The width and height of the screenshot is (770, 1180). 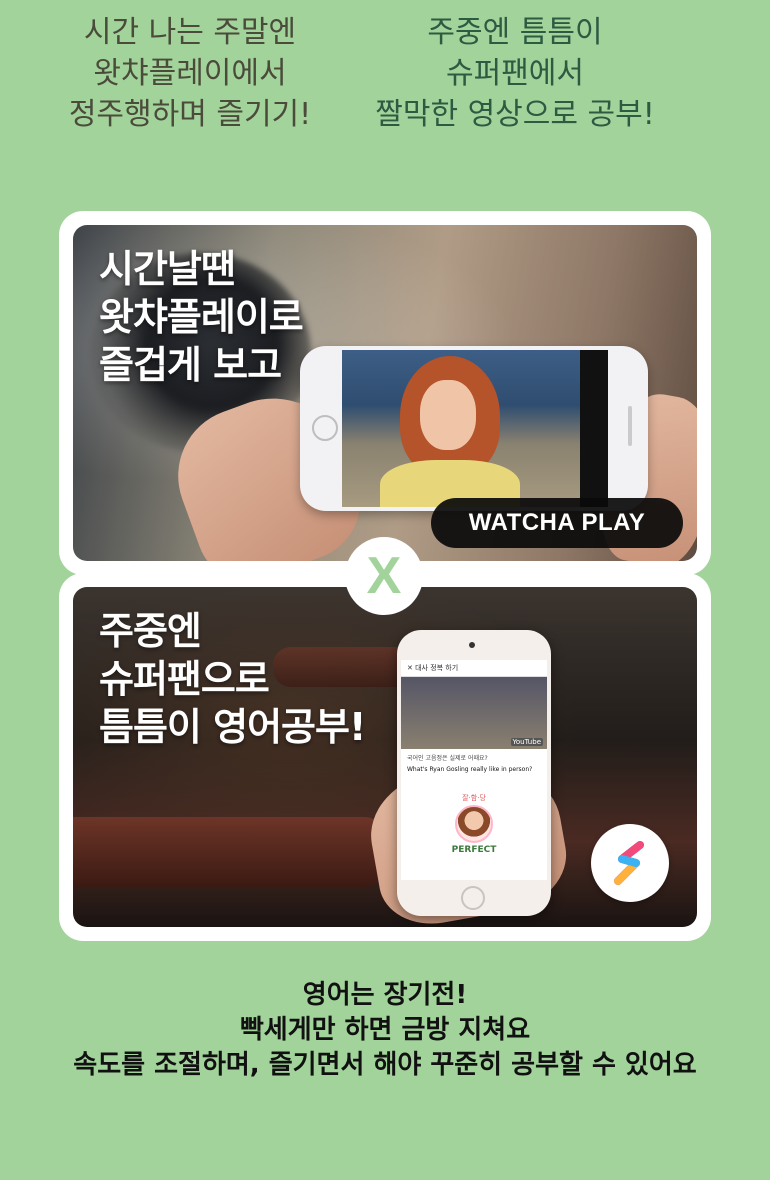 I want to click on rating-marks: 잘·함·당, so click(x=474, y=798).